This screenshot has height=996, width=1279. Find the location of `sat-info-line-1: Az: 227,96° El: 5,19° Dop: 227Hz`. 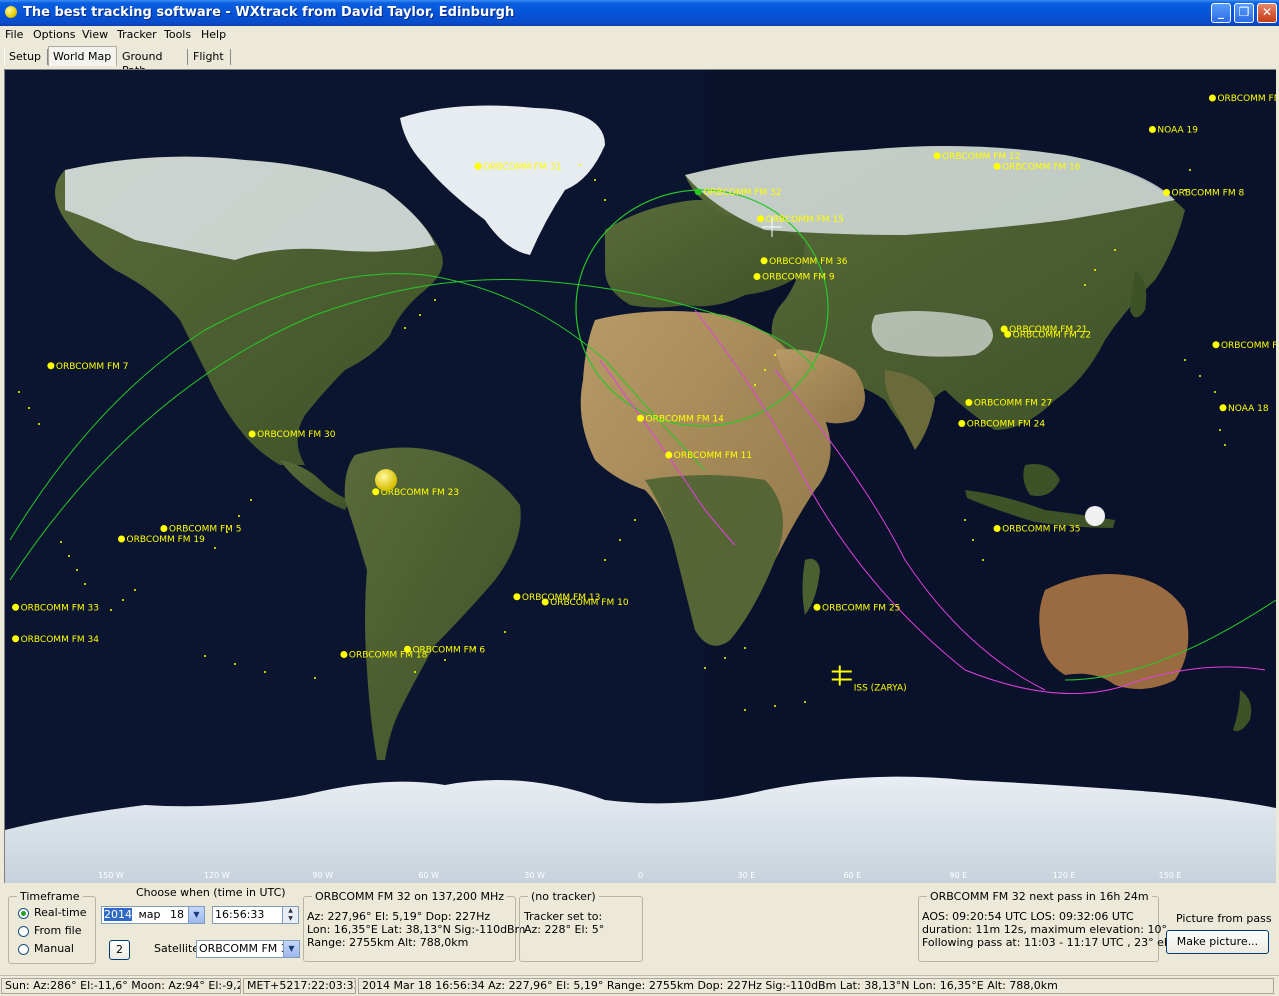

sat-info-line-1: Az: 227,96° El: 5,19° Dop: 227Hz is located at coordinates (399, 916).